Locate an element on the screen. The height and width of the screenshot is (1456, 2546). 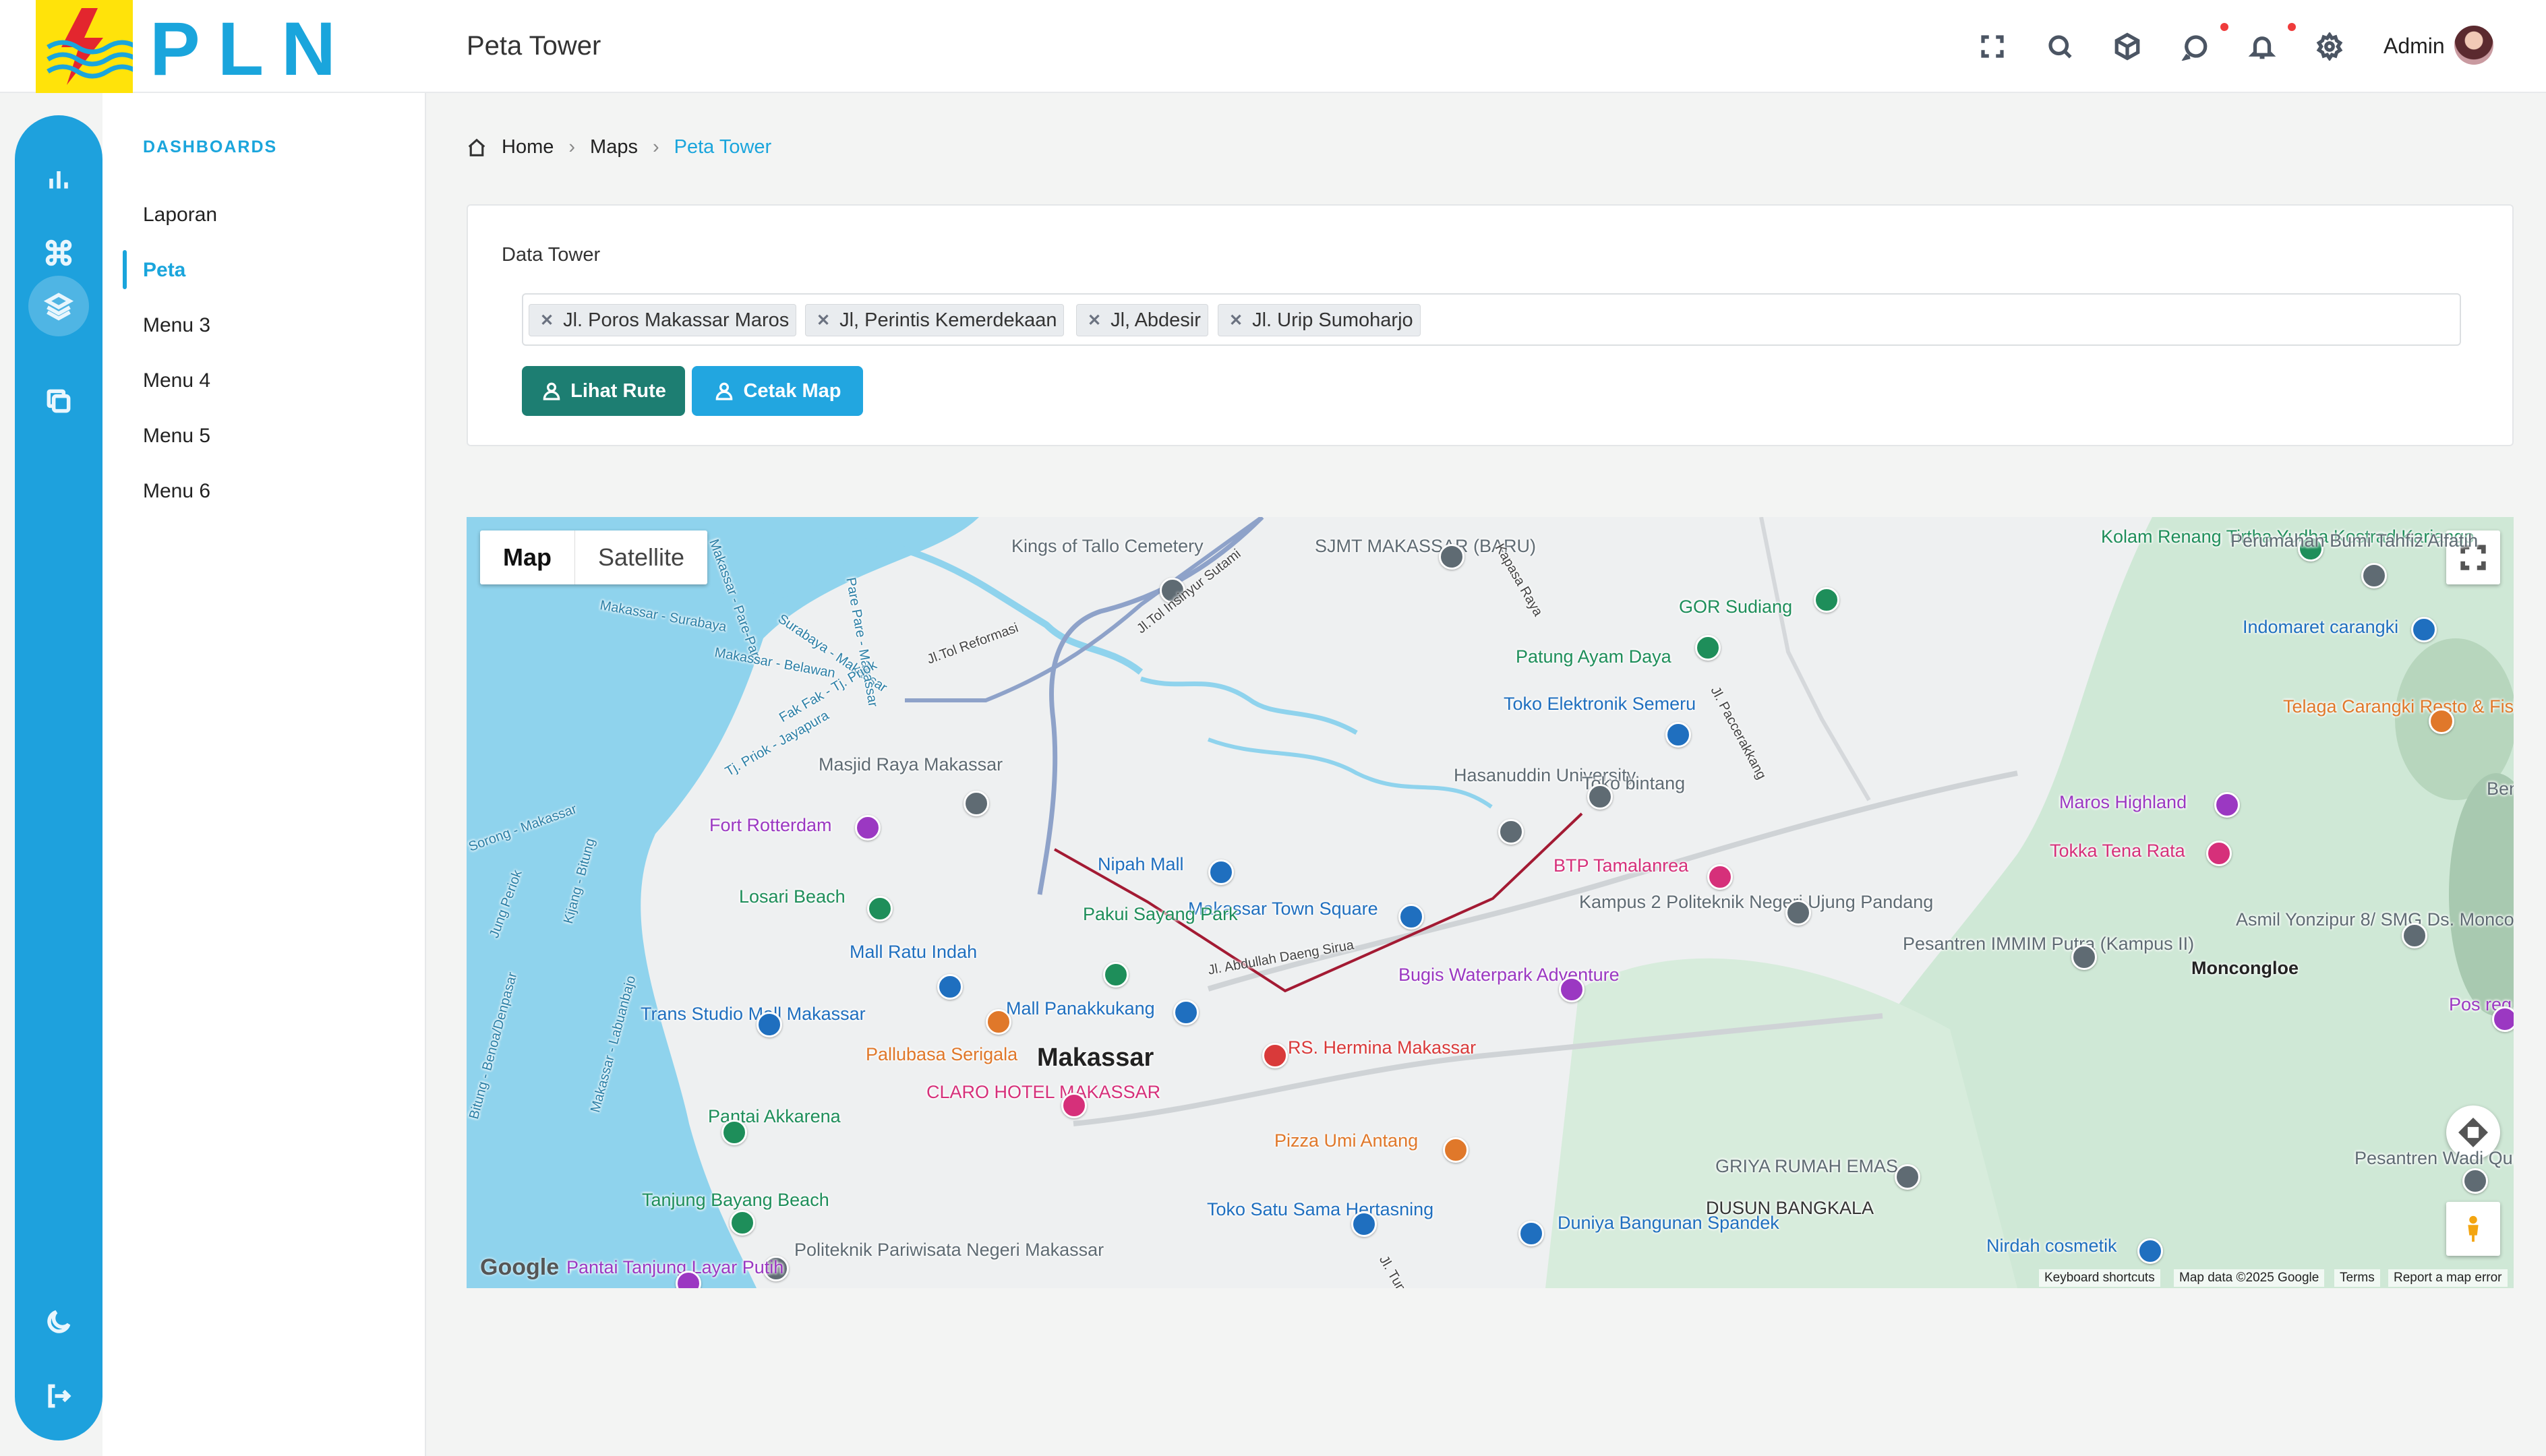
sidebar-item-laporan: Laporan is located at coordinates (180, 215).